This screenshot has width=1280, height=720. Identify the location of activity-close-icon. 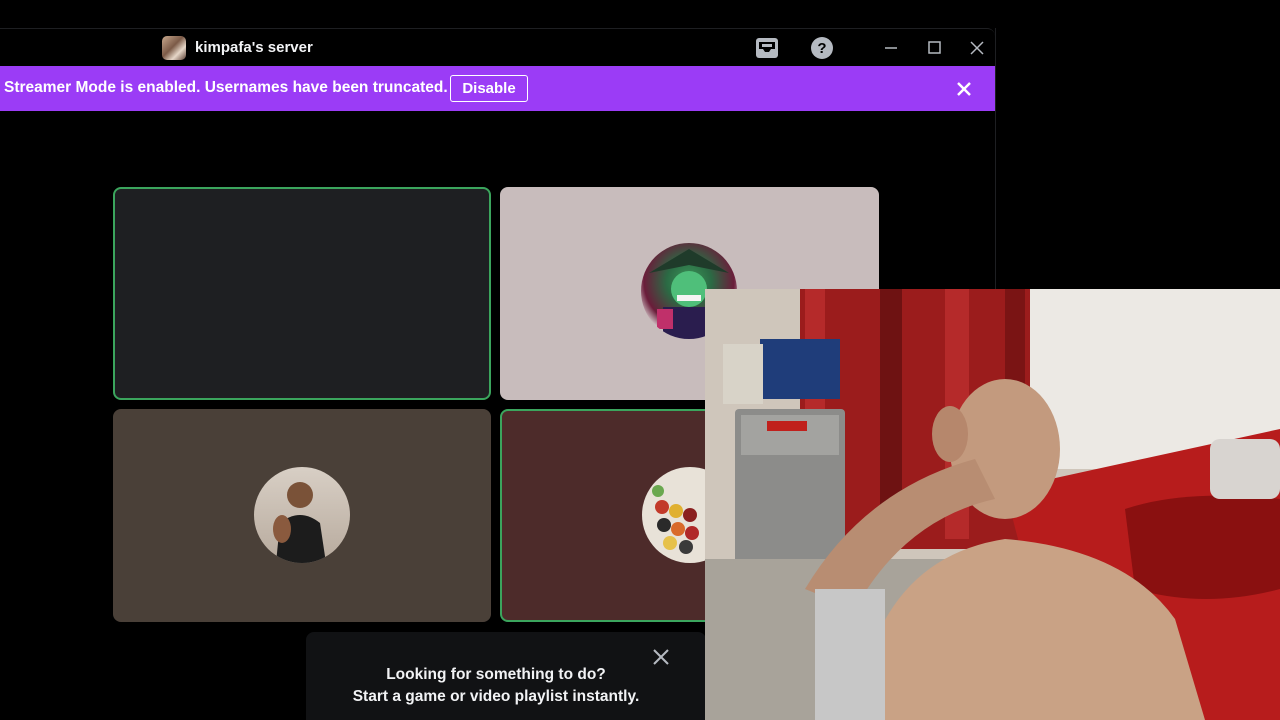
(661, 657).